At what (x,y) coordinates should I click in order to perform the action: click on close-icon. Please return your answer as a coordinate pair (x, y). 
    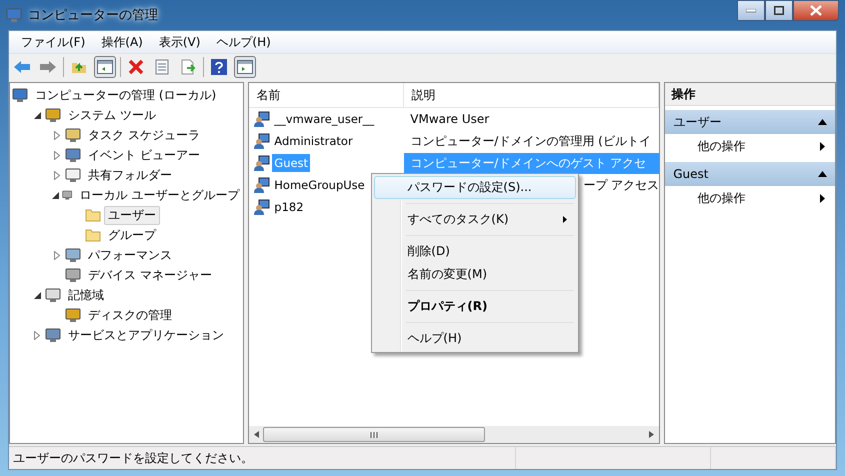
    Looking at the image, I should click on (816, 10).